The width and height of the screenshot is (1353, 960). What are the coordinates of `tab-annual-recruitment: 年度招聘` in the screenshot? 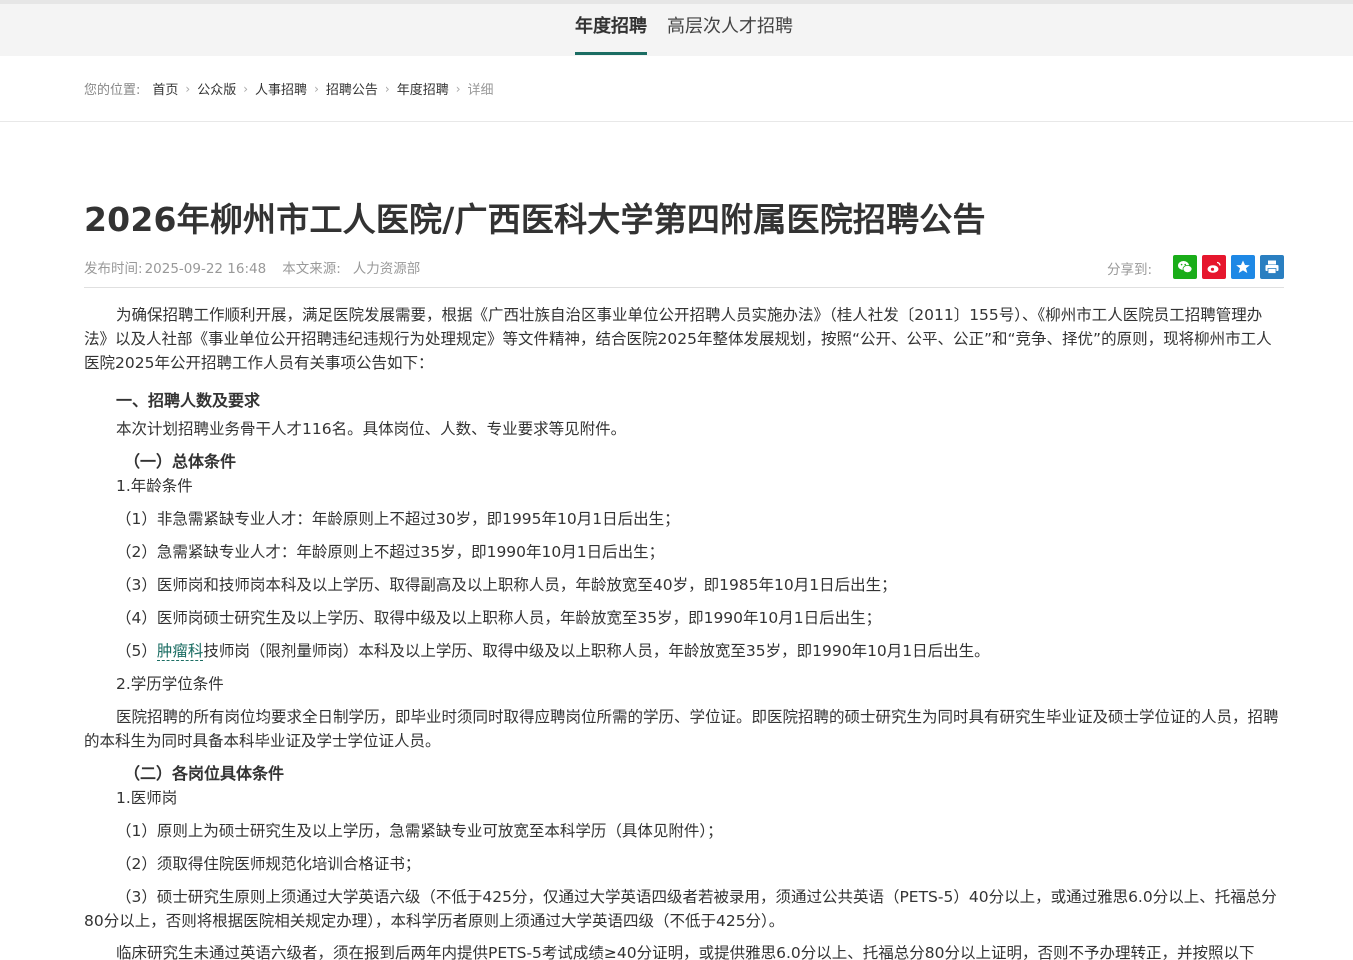 It's located at (611, 25).